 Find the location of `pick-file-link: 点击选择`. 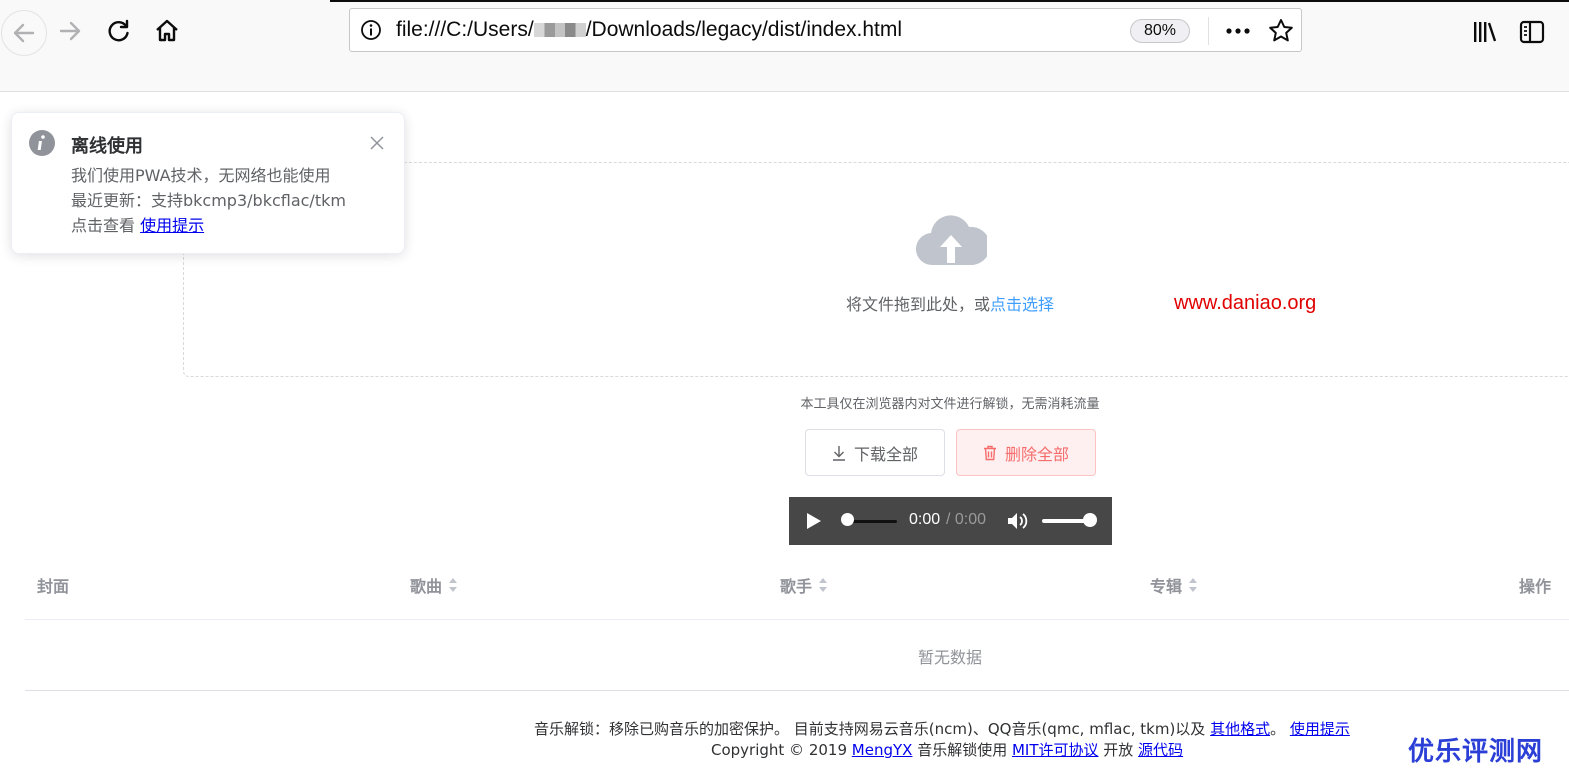

pick-file-link: 点击选择 is located at coordinates (1022, 304).